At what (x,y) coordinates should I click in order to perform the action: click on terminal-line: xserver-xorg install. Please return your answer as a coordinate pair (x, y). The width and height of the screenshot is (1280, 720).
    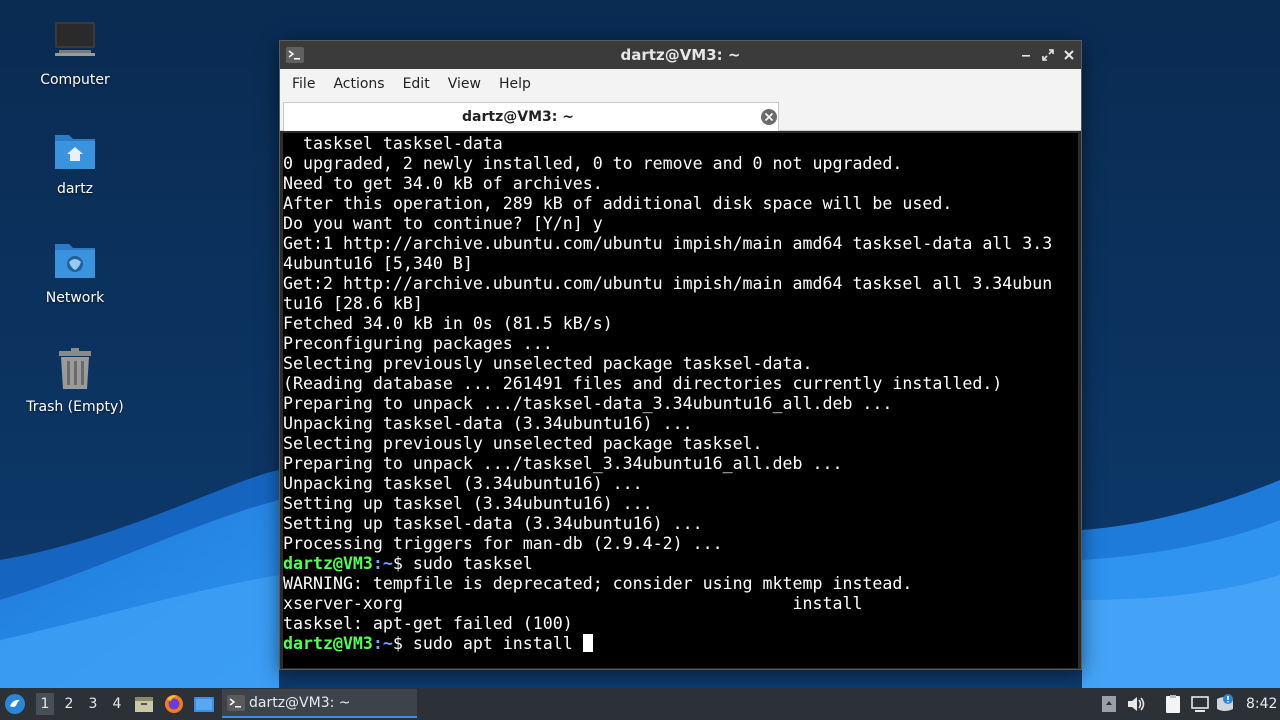
    Looking at the image, I should click on (573, 603).